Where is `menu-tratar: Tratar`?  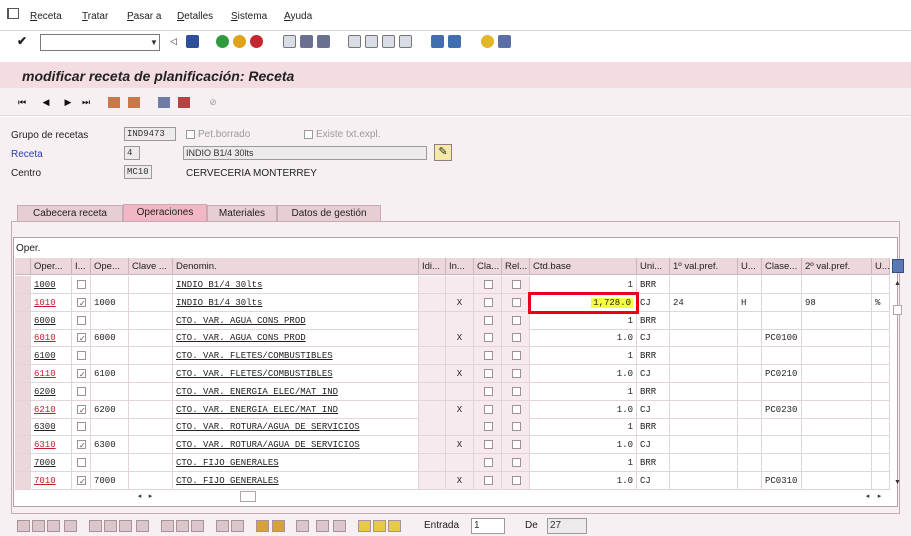
menu-tratar: Tratar is located at coordinates (95, 16).